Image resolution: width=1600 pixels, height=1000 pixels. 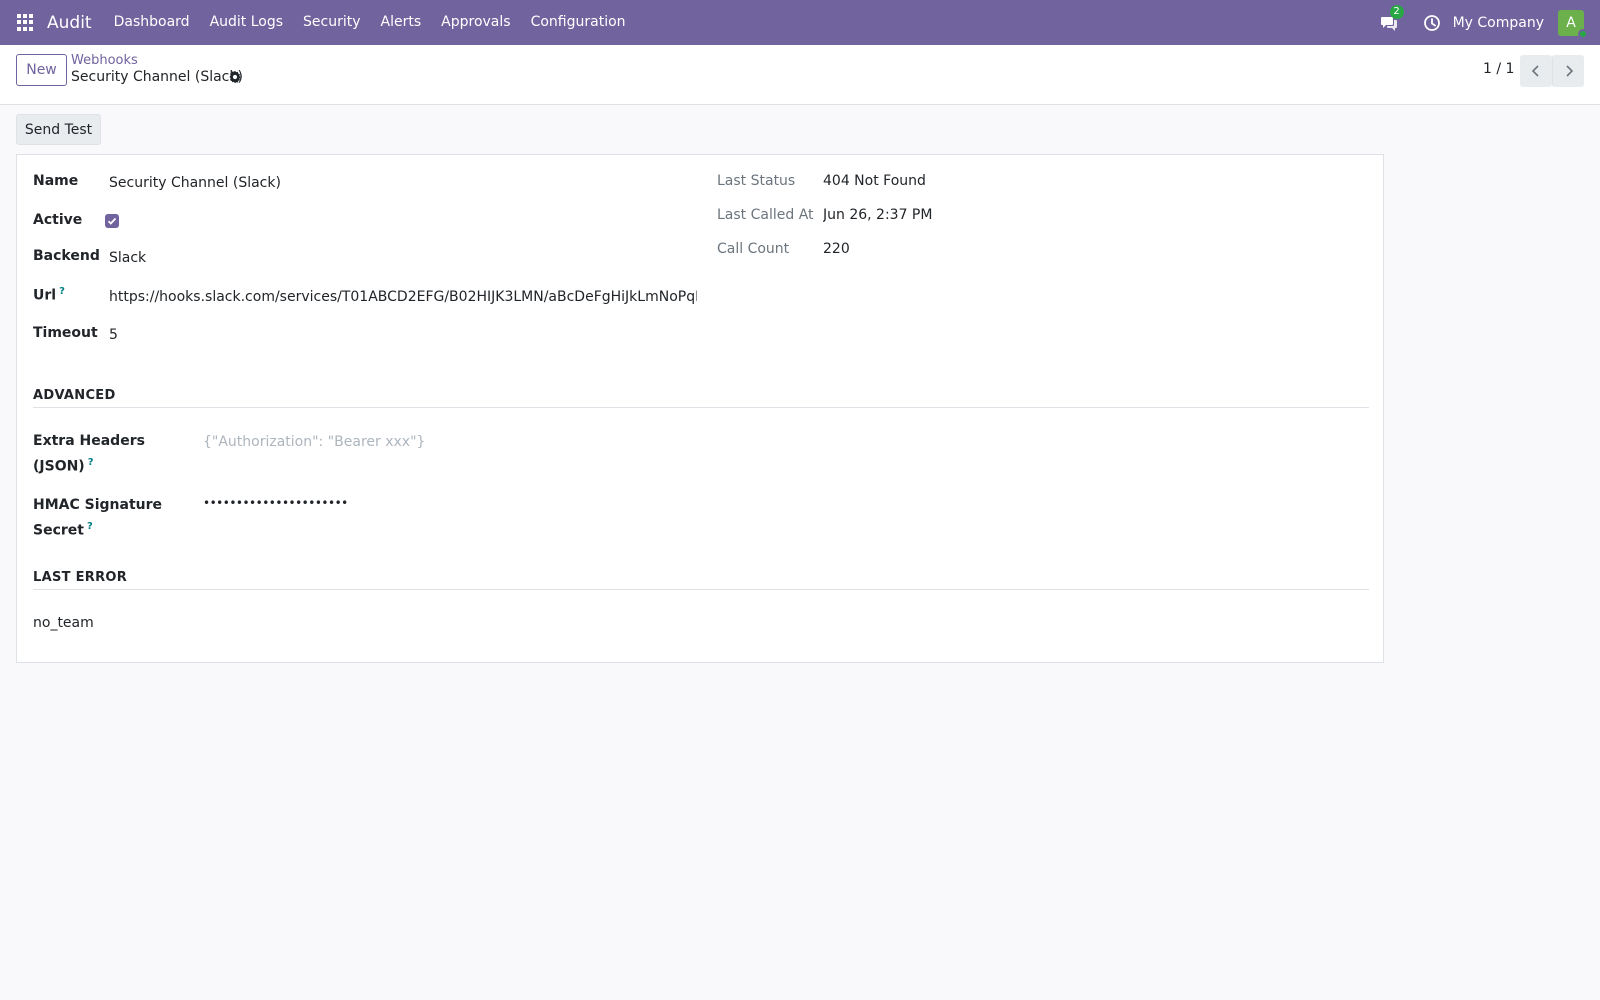 I want to click on hmac-secret-label-line2: Secret, so click(x=58, y=530).